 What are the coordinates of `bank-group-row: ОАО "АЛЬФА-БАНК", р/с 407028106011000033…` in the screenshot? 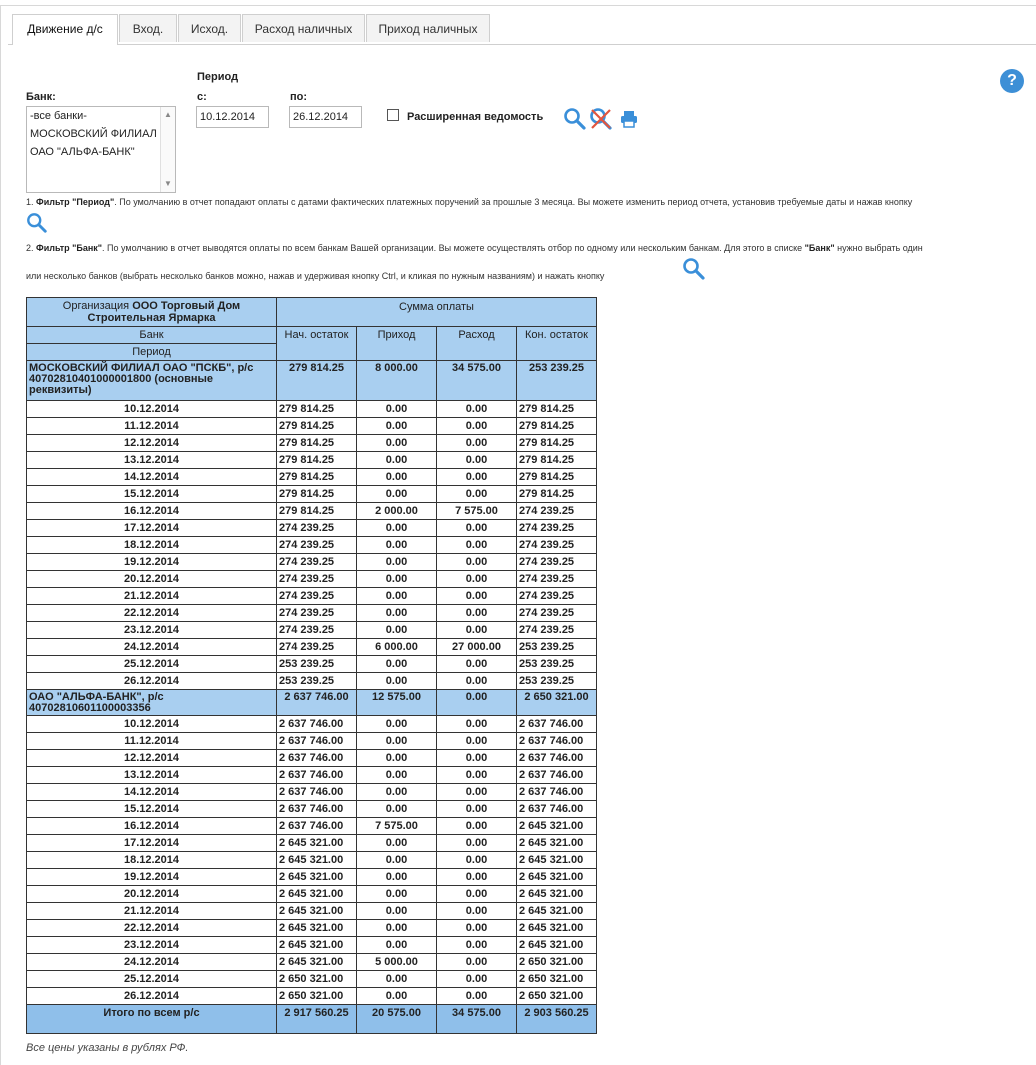 It's located at (311, 702).